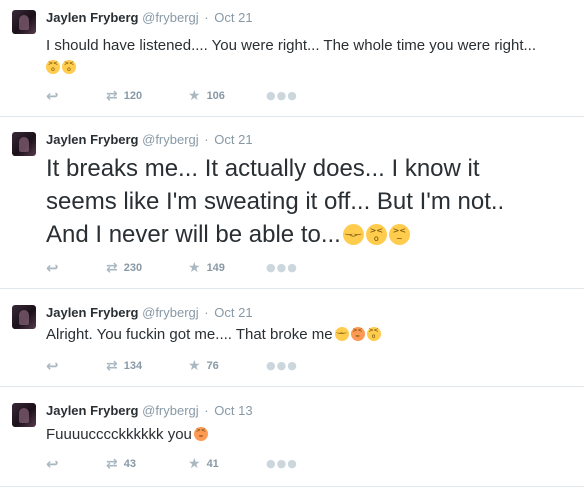  I want to click on retweet-button: ⇄ 120, so click(124, 96).